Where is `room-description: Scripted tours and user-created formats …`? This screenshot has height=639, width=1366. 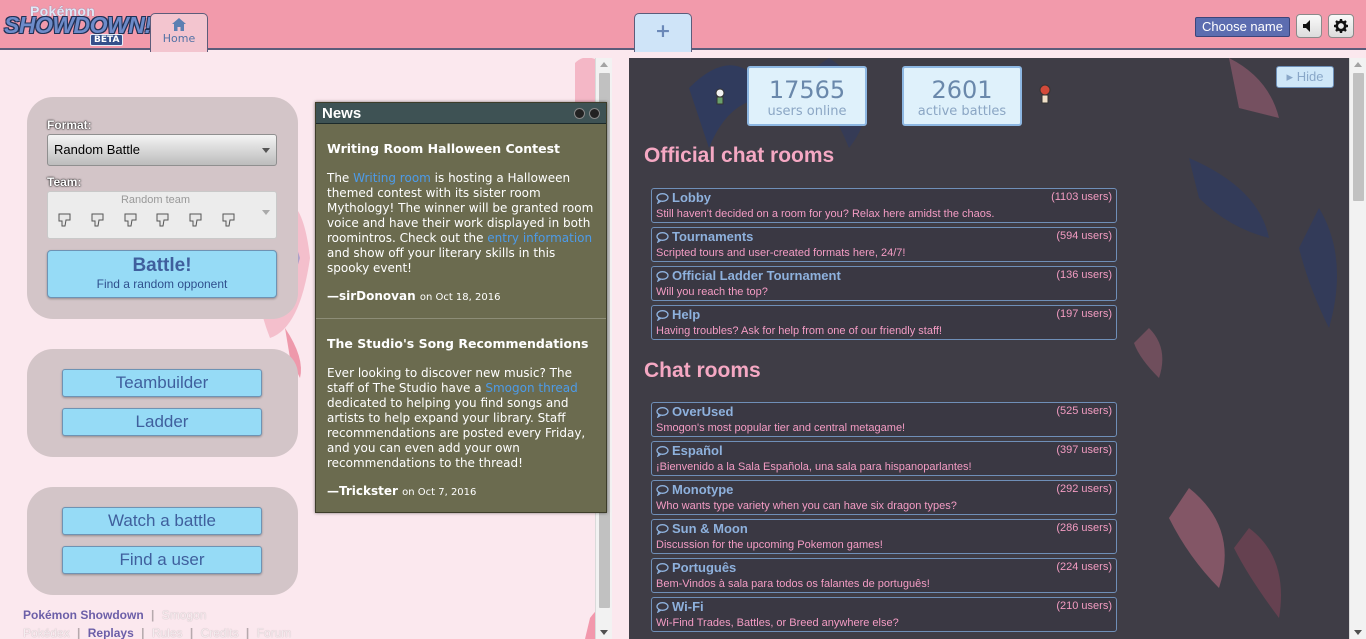 room-description: Scripted tours and user-created formats … is located at coordinates (781, 253).